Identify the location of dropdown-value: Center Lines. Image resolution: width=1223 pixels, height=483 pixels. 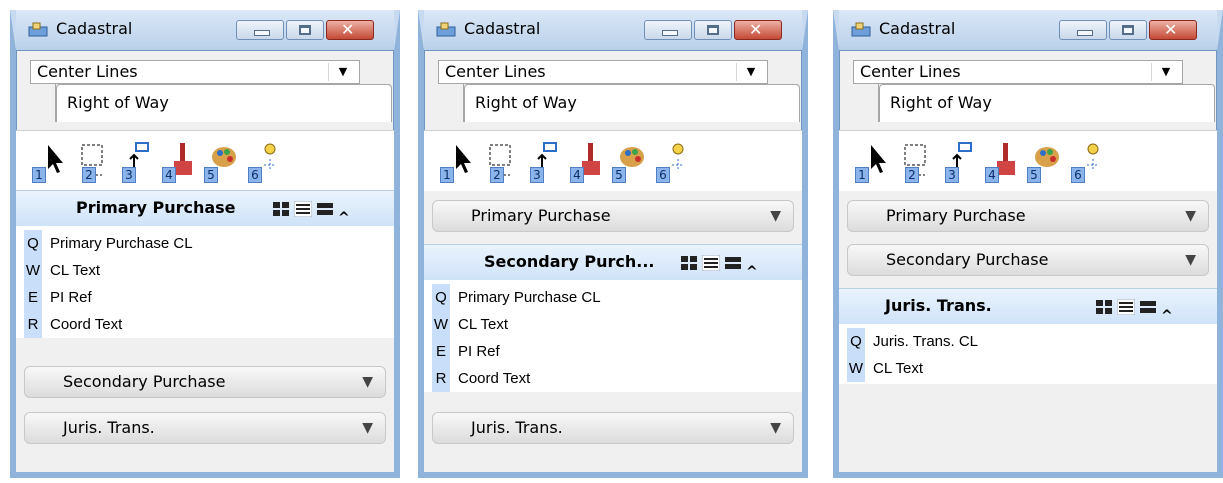
(495, 71).